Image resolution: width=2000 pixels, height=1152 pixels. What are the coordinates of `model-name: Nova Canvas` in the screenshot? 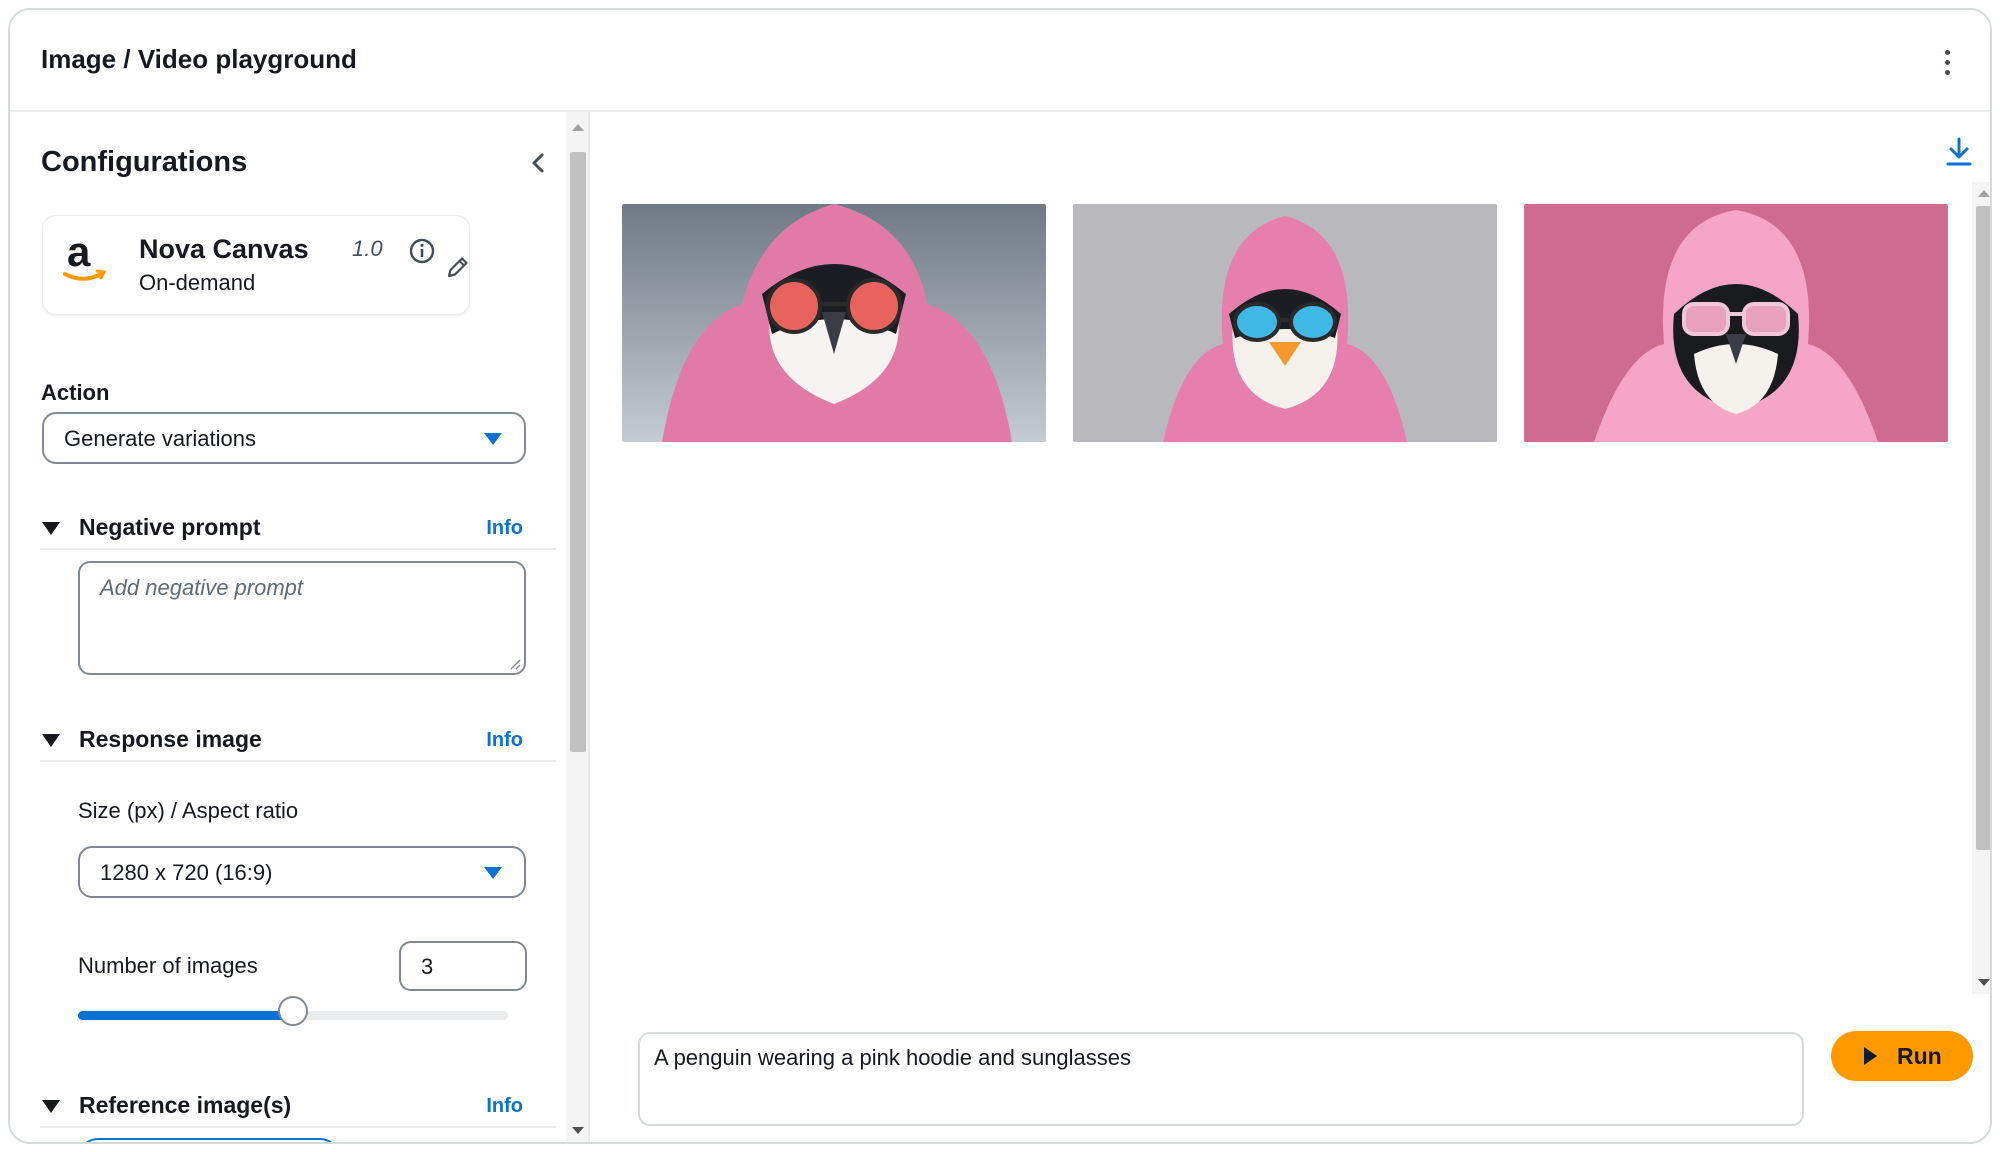 It's located at (224, 249).